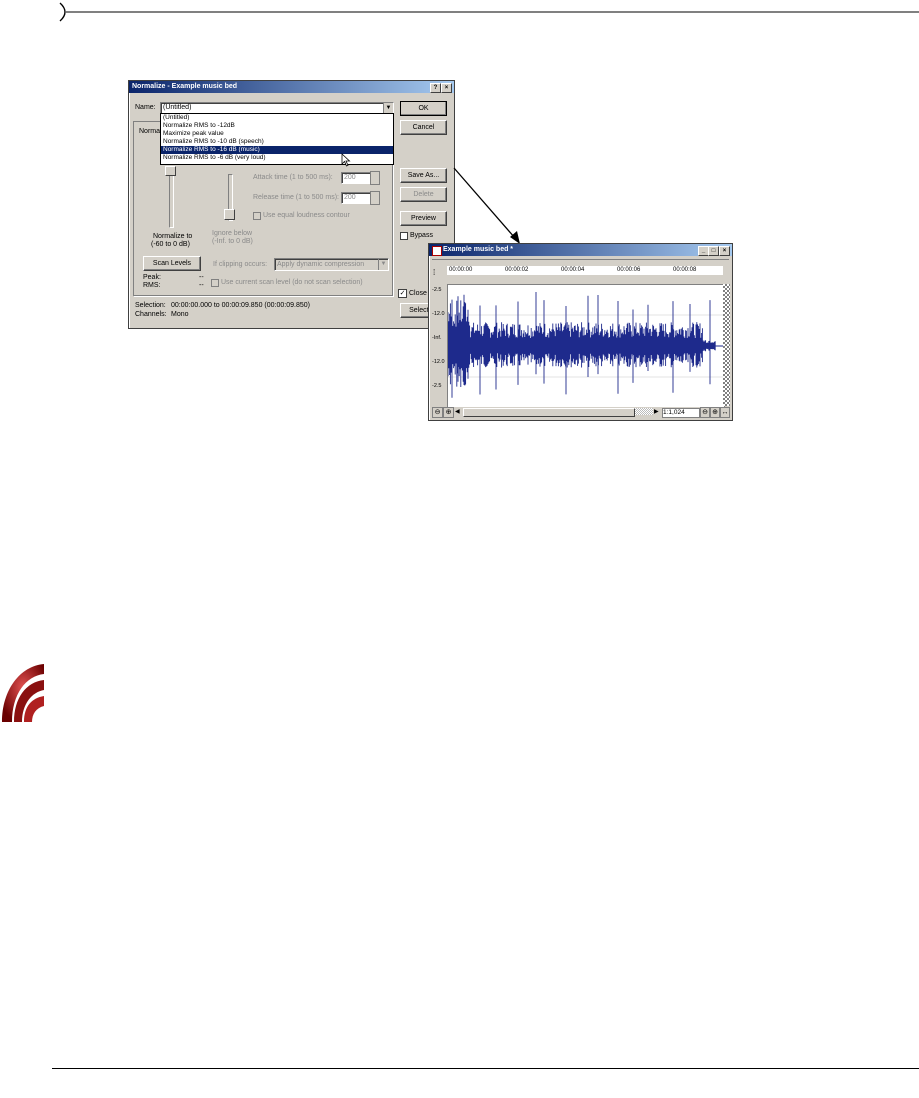 The width and height of the screenshot is (919, 1098). I want to click on callout-arrow, so click(486, 205).